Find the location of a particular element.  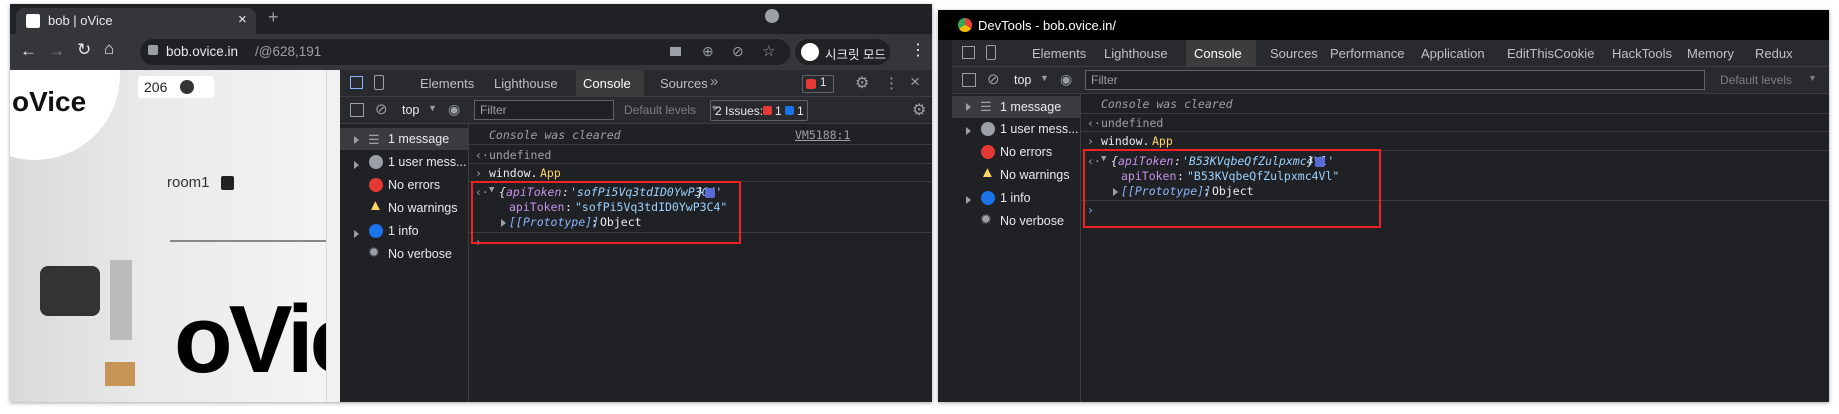

incognito-badge: 시크릿 모드 is located at coordinates (842, 52).